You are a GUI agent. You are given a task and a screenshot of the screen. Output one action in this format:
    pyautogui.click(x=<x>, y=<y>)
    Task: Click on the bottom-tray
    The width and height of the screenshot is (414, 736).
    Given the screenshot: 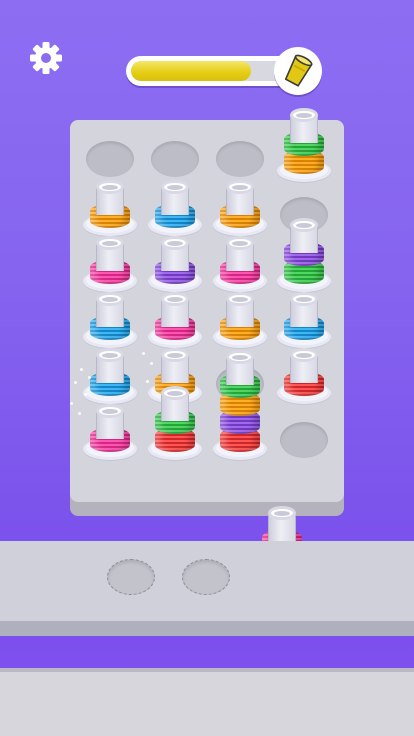 What is the action you would take?
    pyautogui.click(x=207, y=581)
    